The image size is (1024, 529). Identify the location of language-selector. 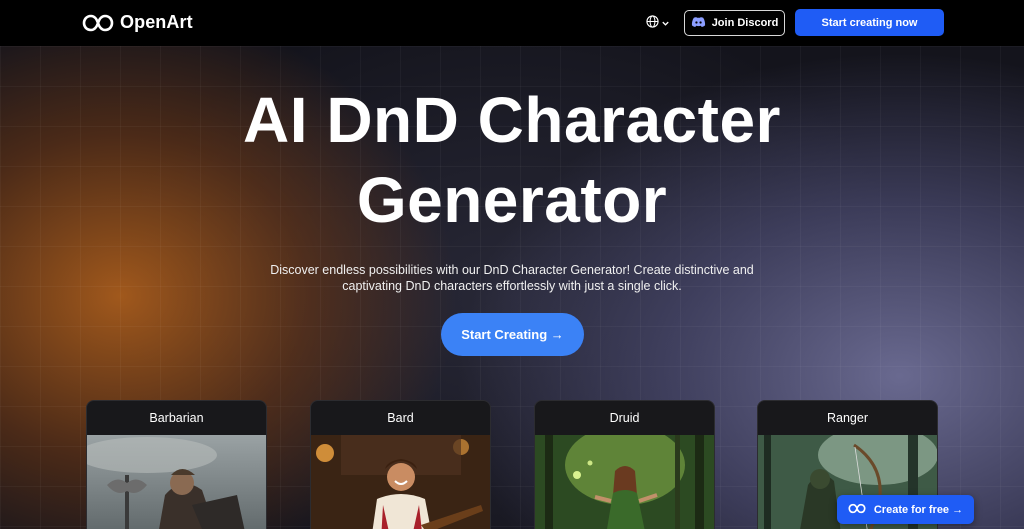
(658, 24).